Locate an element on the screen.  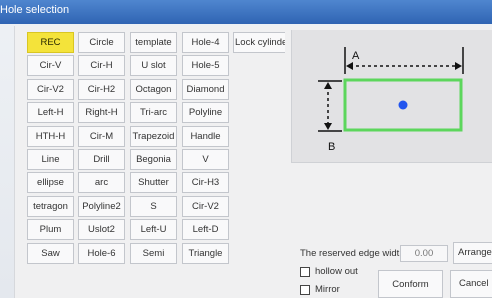
shape-button-circle: Circle is located at coordinates (101, 42).